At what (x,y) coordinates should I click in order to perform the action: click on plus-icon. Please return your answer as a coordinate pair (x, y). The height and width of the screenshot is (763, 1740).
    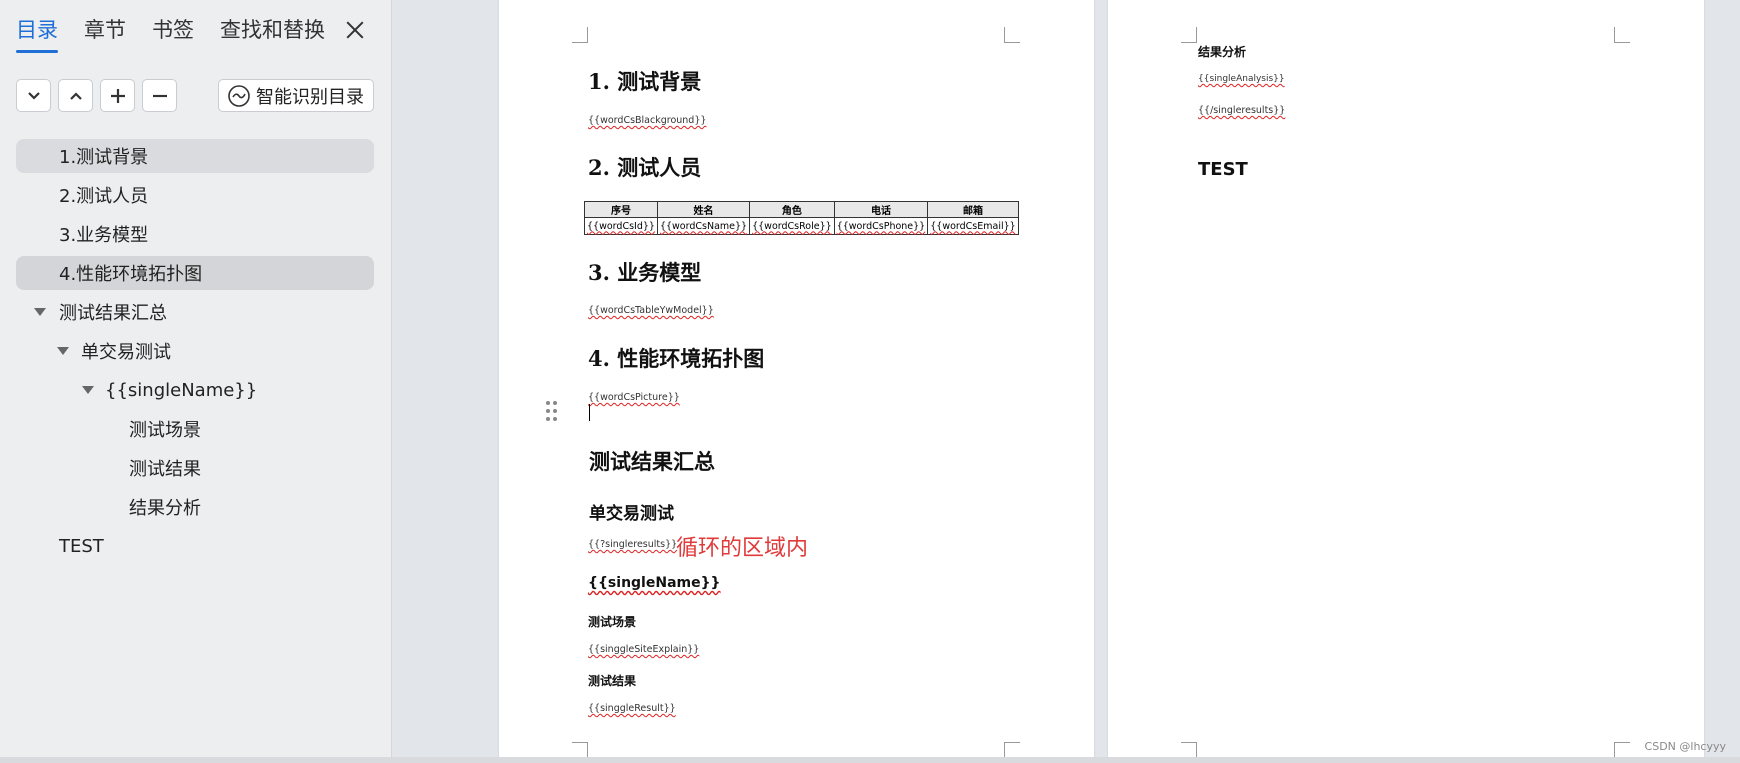
    Looking at the image, I should click on (117, 95).